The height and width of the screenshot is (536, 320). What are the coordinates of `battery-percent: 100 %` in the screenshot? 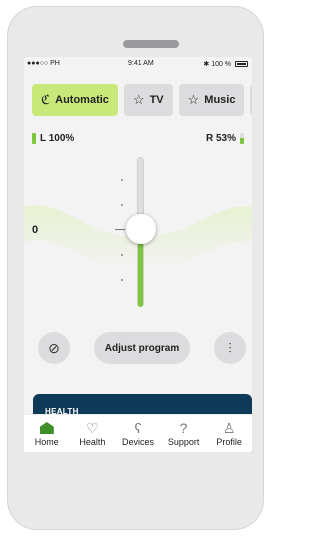 It's located at (221, 64).